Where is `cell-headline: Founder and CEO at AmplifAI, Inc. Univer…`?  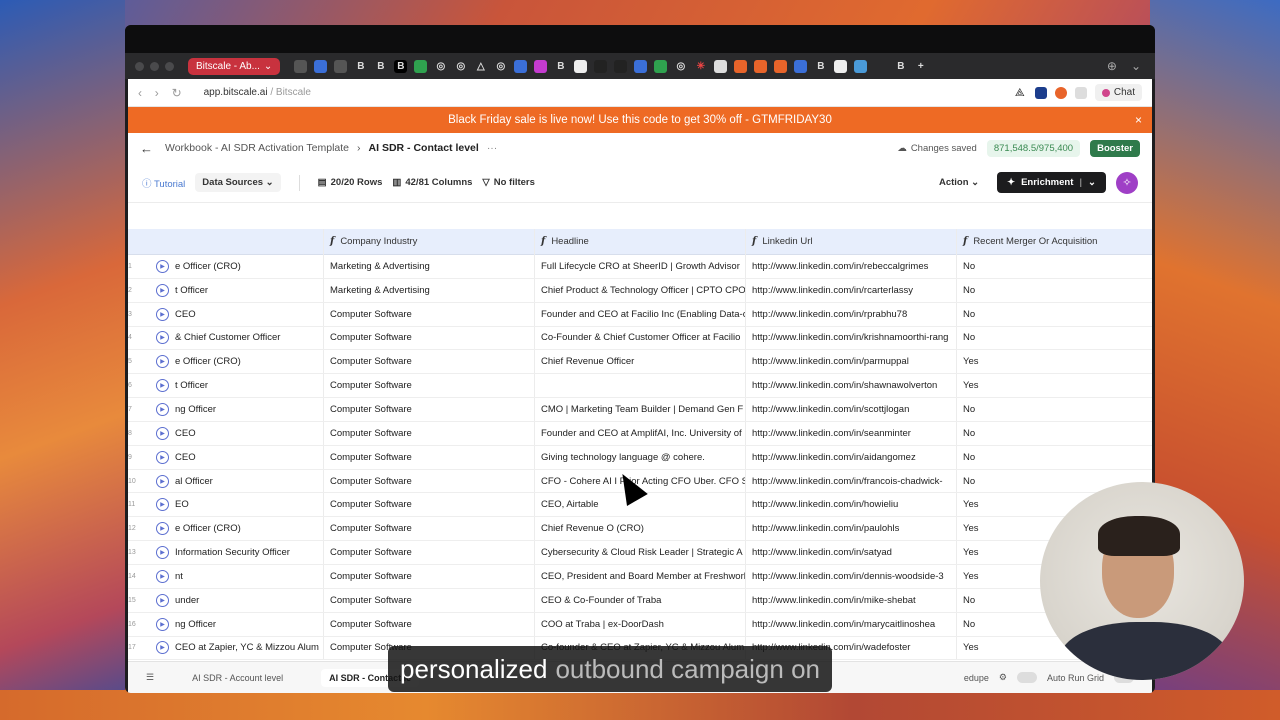
cell-headline: Founder and CEO at AmplifAI, Inc. Univer… is located at coordinates (639, 433).